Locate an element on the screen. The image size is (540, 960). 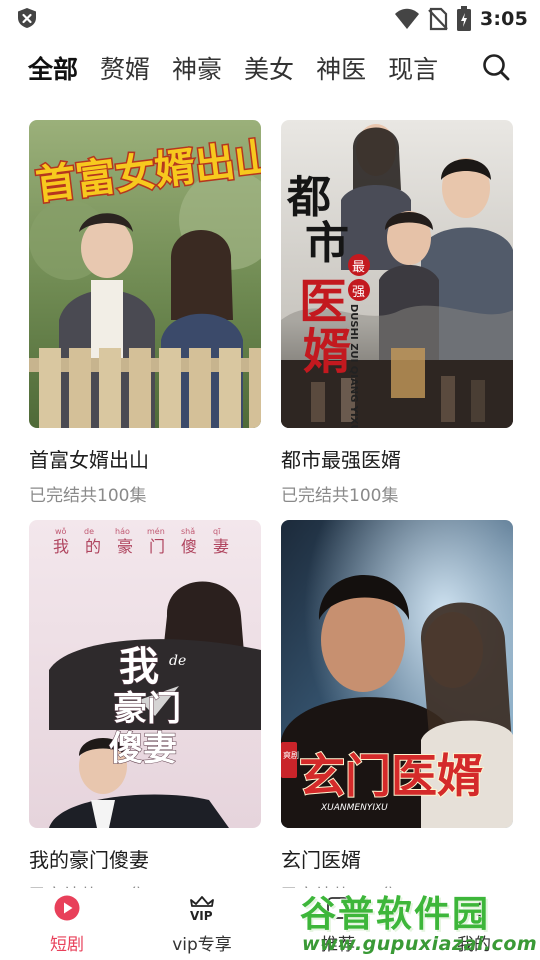
drama-title: 我的豪门傻妻 is located at coordinates (89, 860).